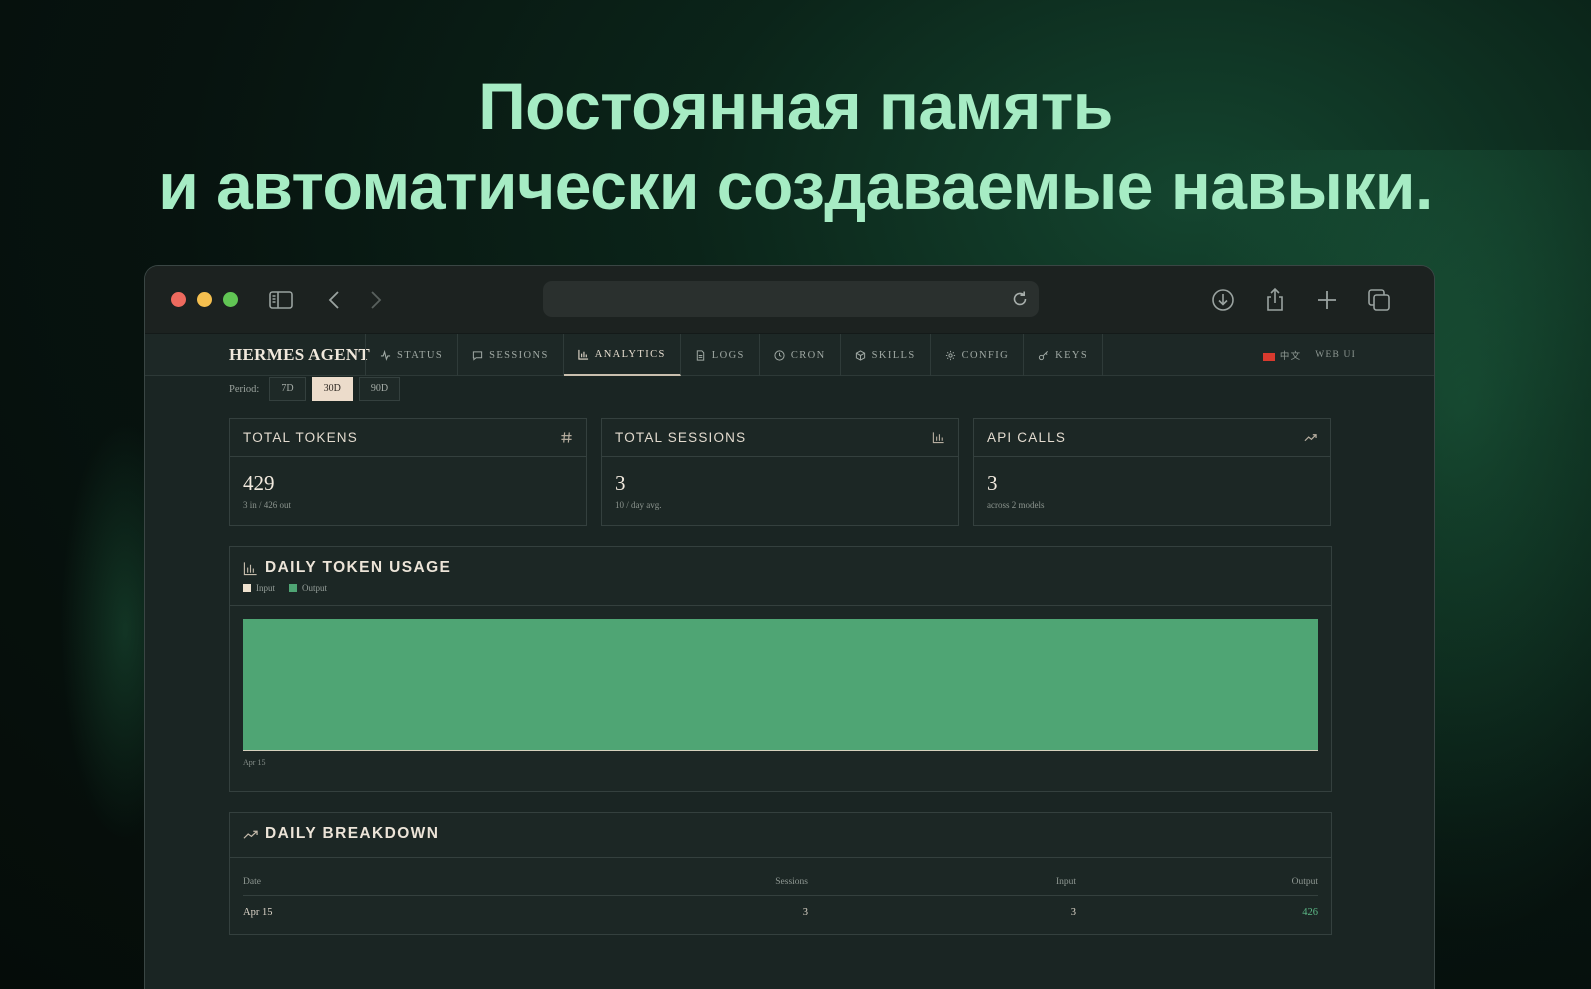  I want to click on card-header: TOTAL SESSIONS, so click(780, 438).